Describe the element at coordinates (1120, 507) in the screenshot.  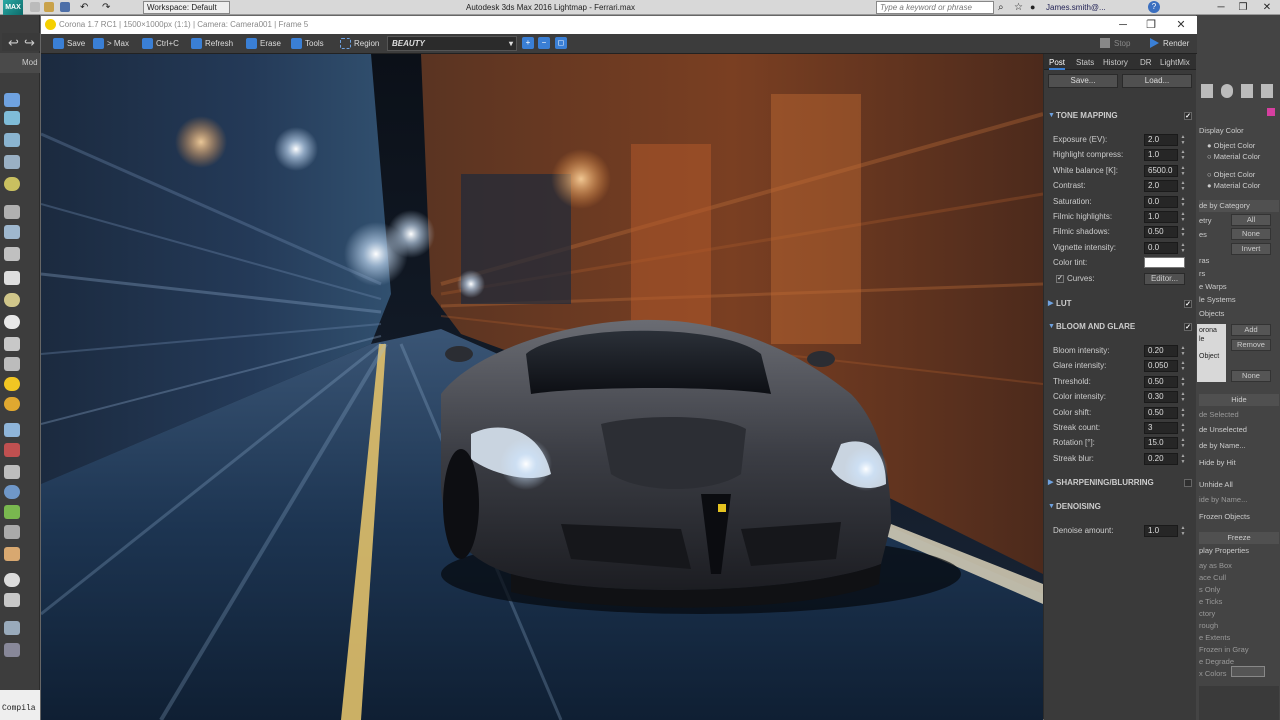
I see `denoising-header: ▼ DENOISING` at that location.